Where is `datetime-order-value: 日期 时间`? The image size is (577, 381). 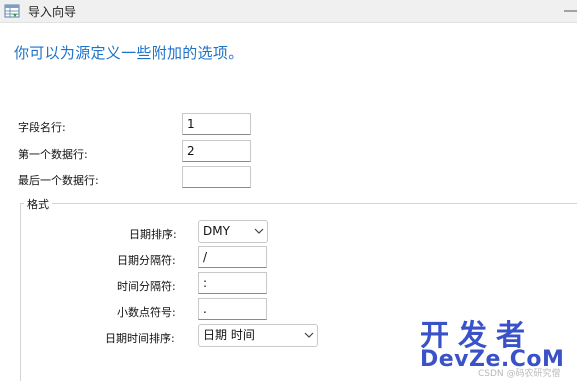
datetime-order-value: 日期 时间 is located at coordinates (229, 335).